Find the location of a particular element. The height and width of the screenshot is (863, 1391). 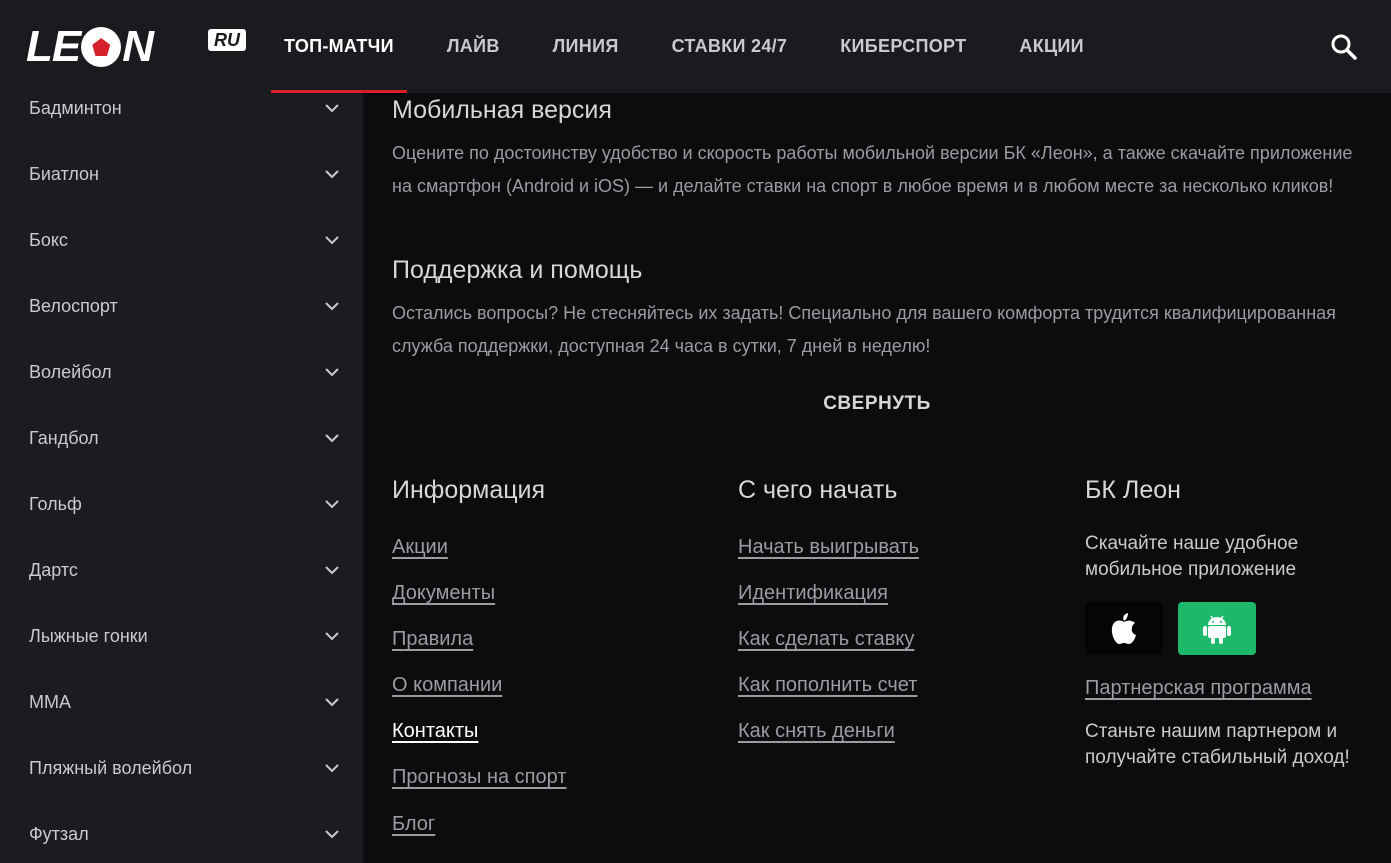

sidebar-item-label: MMA is located at coordinates (50, 701).